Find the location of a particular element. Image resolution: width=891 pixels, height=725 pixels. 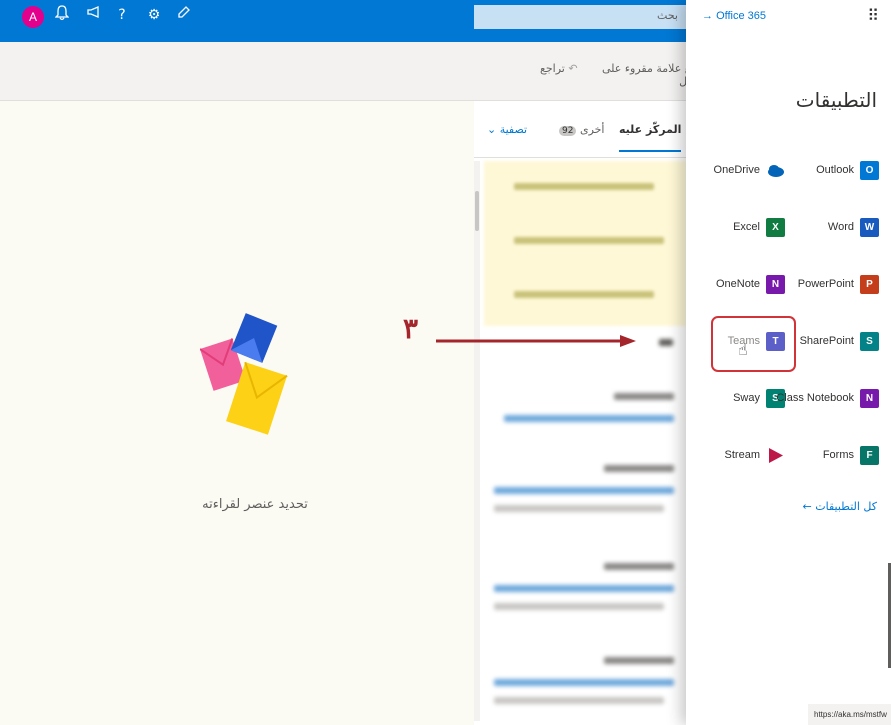

megaphone-icon is located at coordinates (94, 15).